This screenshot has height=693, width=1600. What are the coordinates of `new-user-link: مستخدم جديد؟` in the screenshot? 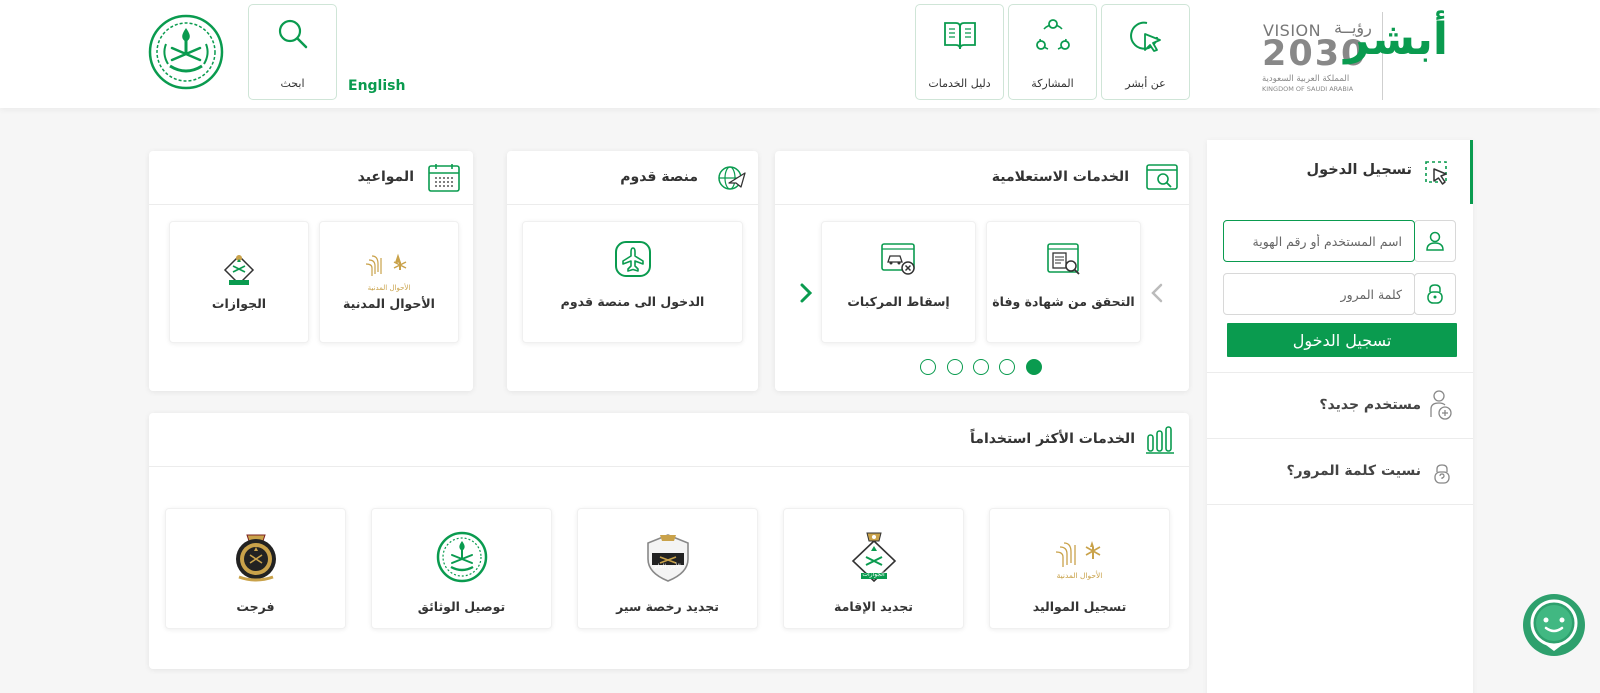 It's located at (1340, 405).